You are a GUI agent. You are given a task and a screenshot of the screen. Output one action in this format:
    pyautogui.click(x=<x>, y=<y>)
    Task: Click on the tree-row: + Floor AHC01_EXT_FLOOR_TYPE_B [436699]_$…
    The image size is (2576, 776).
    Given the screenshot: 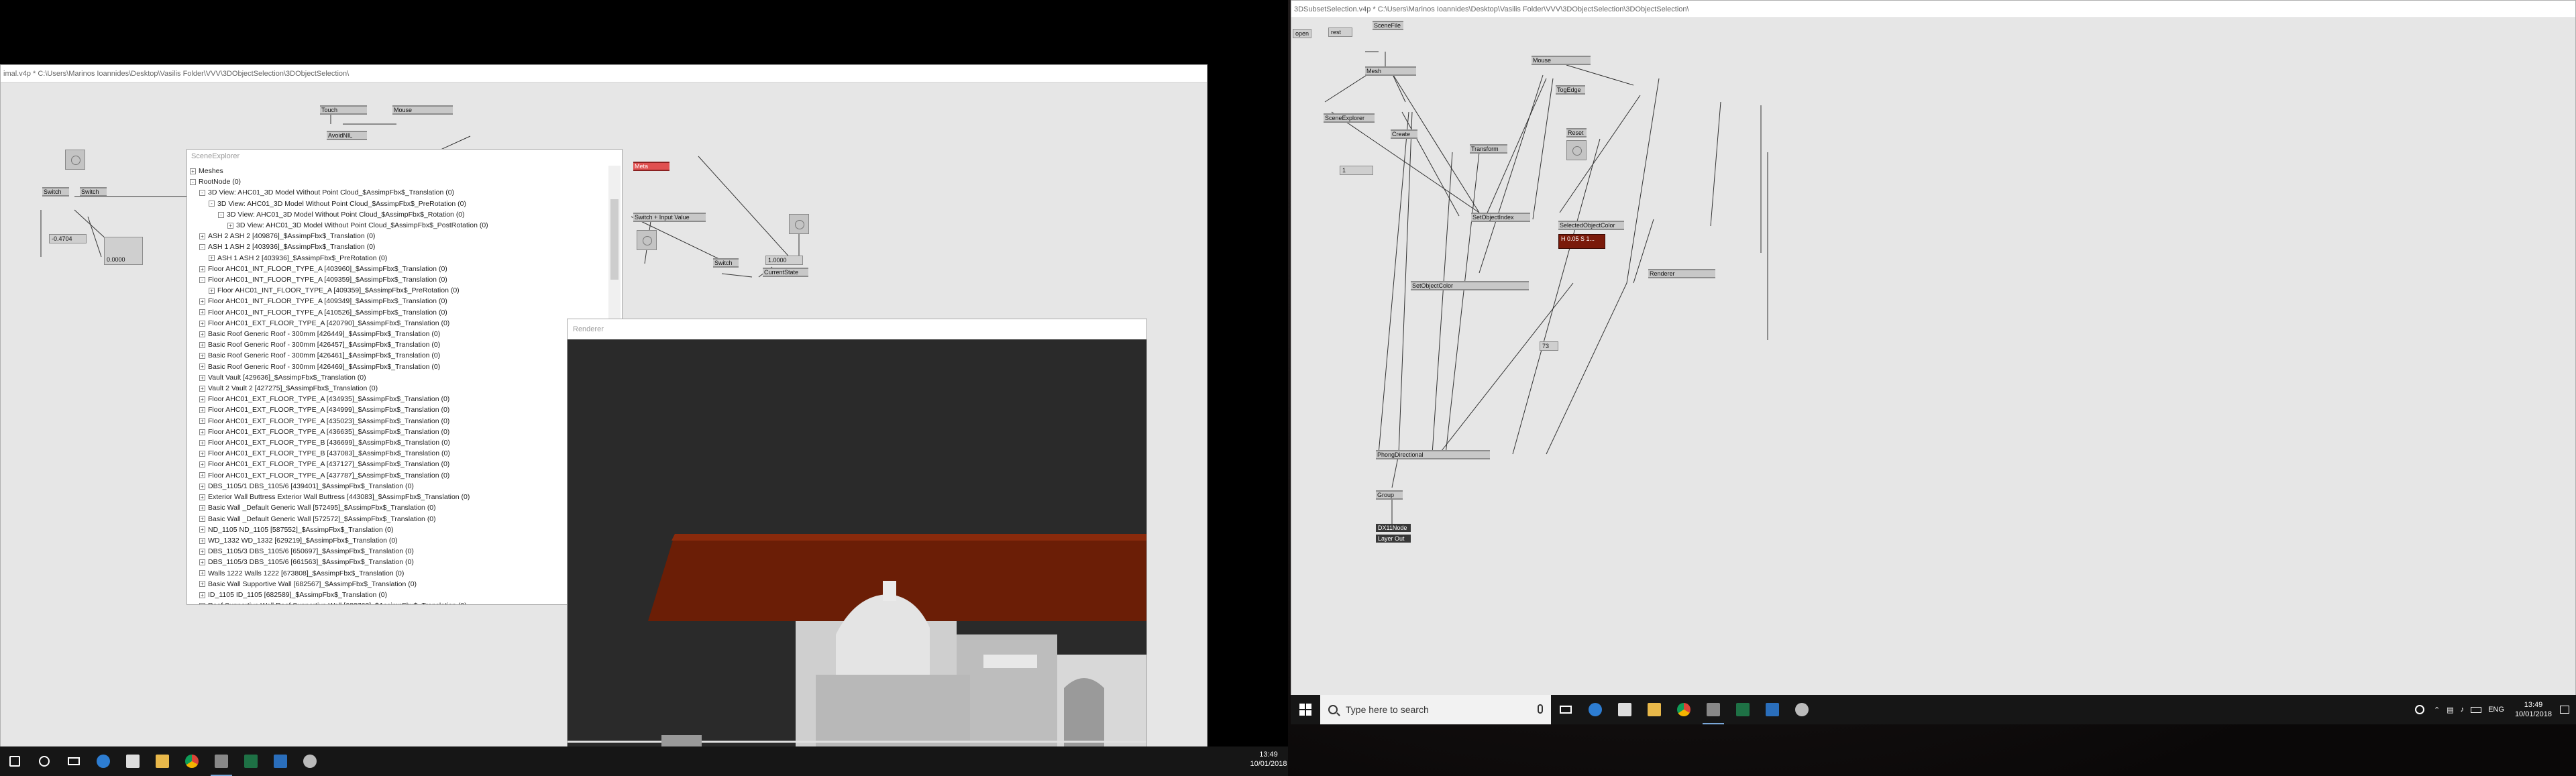 What is the action you would take?
    pyautogui.click(x=398, y=443)
    